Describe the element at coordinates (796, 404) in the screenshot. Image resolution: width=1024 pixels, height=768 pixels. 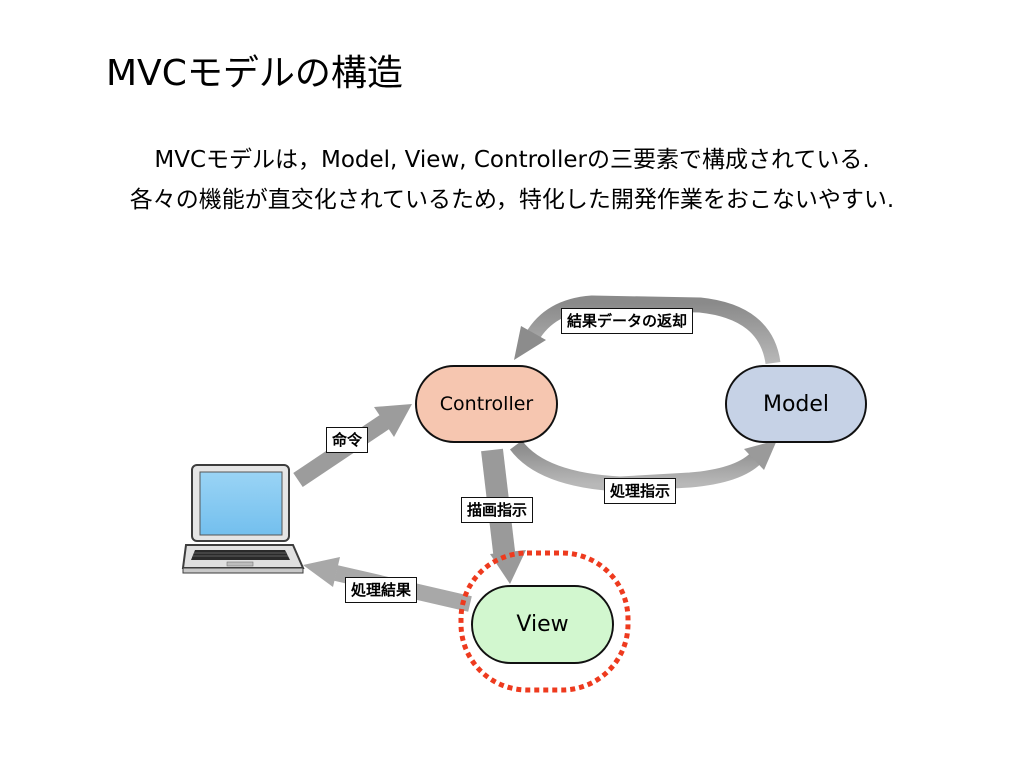
I see `model-node: Model` at that location.